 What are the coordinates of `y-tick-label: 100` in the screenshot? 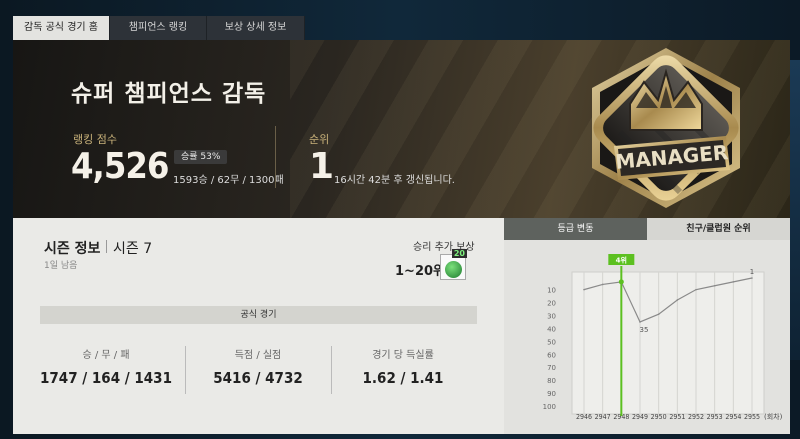 It's located at (549, 407).